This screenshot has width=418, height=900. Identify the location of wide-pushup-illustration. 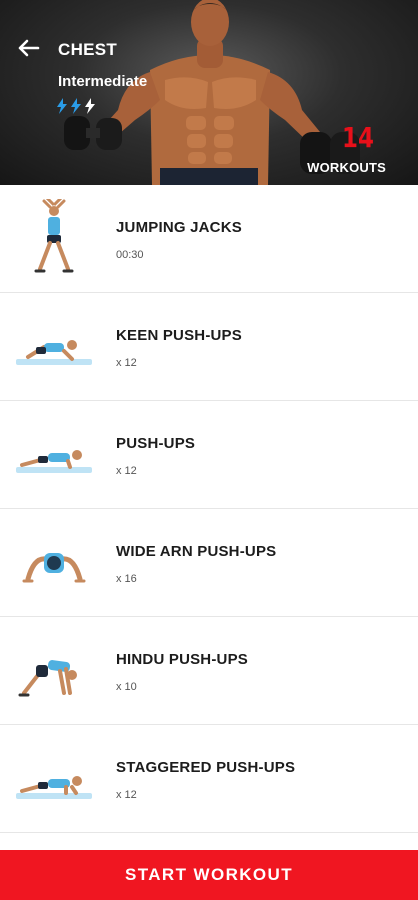
(54, 568).